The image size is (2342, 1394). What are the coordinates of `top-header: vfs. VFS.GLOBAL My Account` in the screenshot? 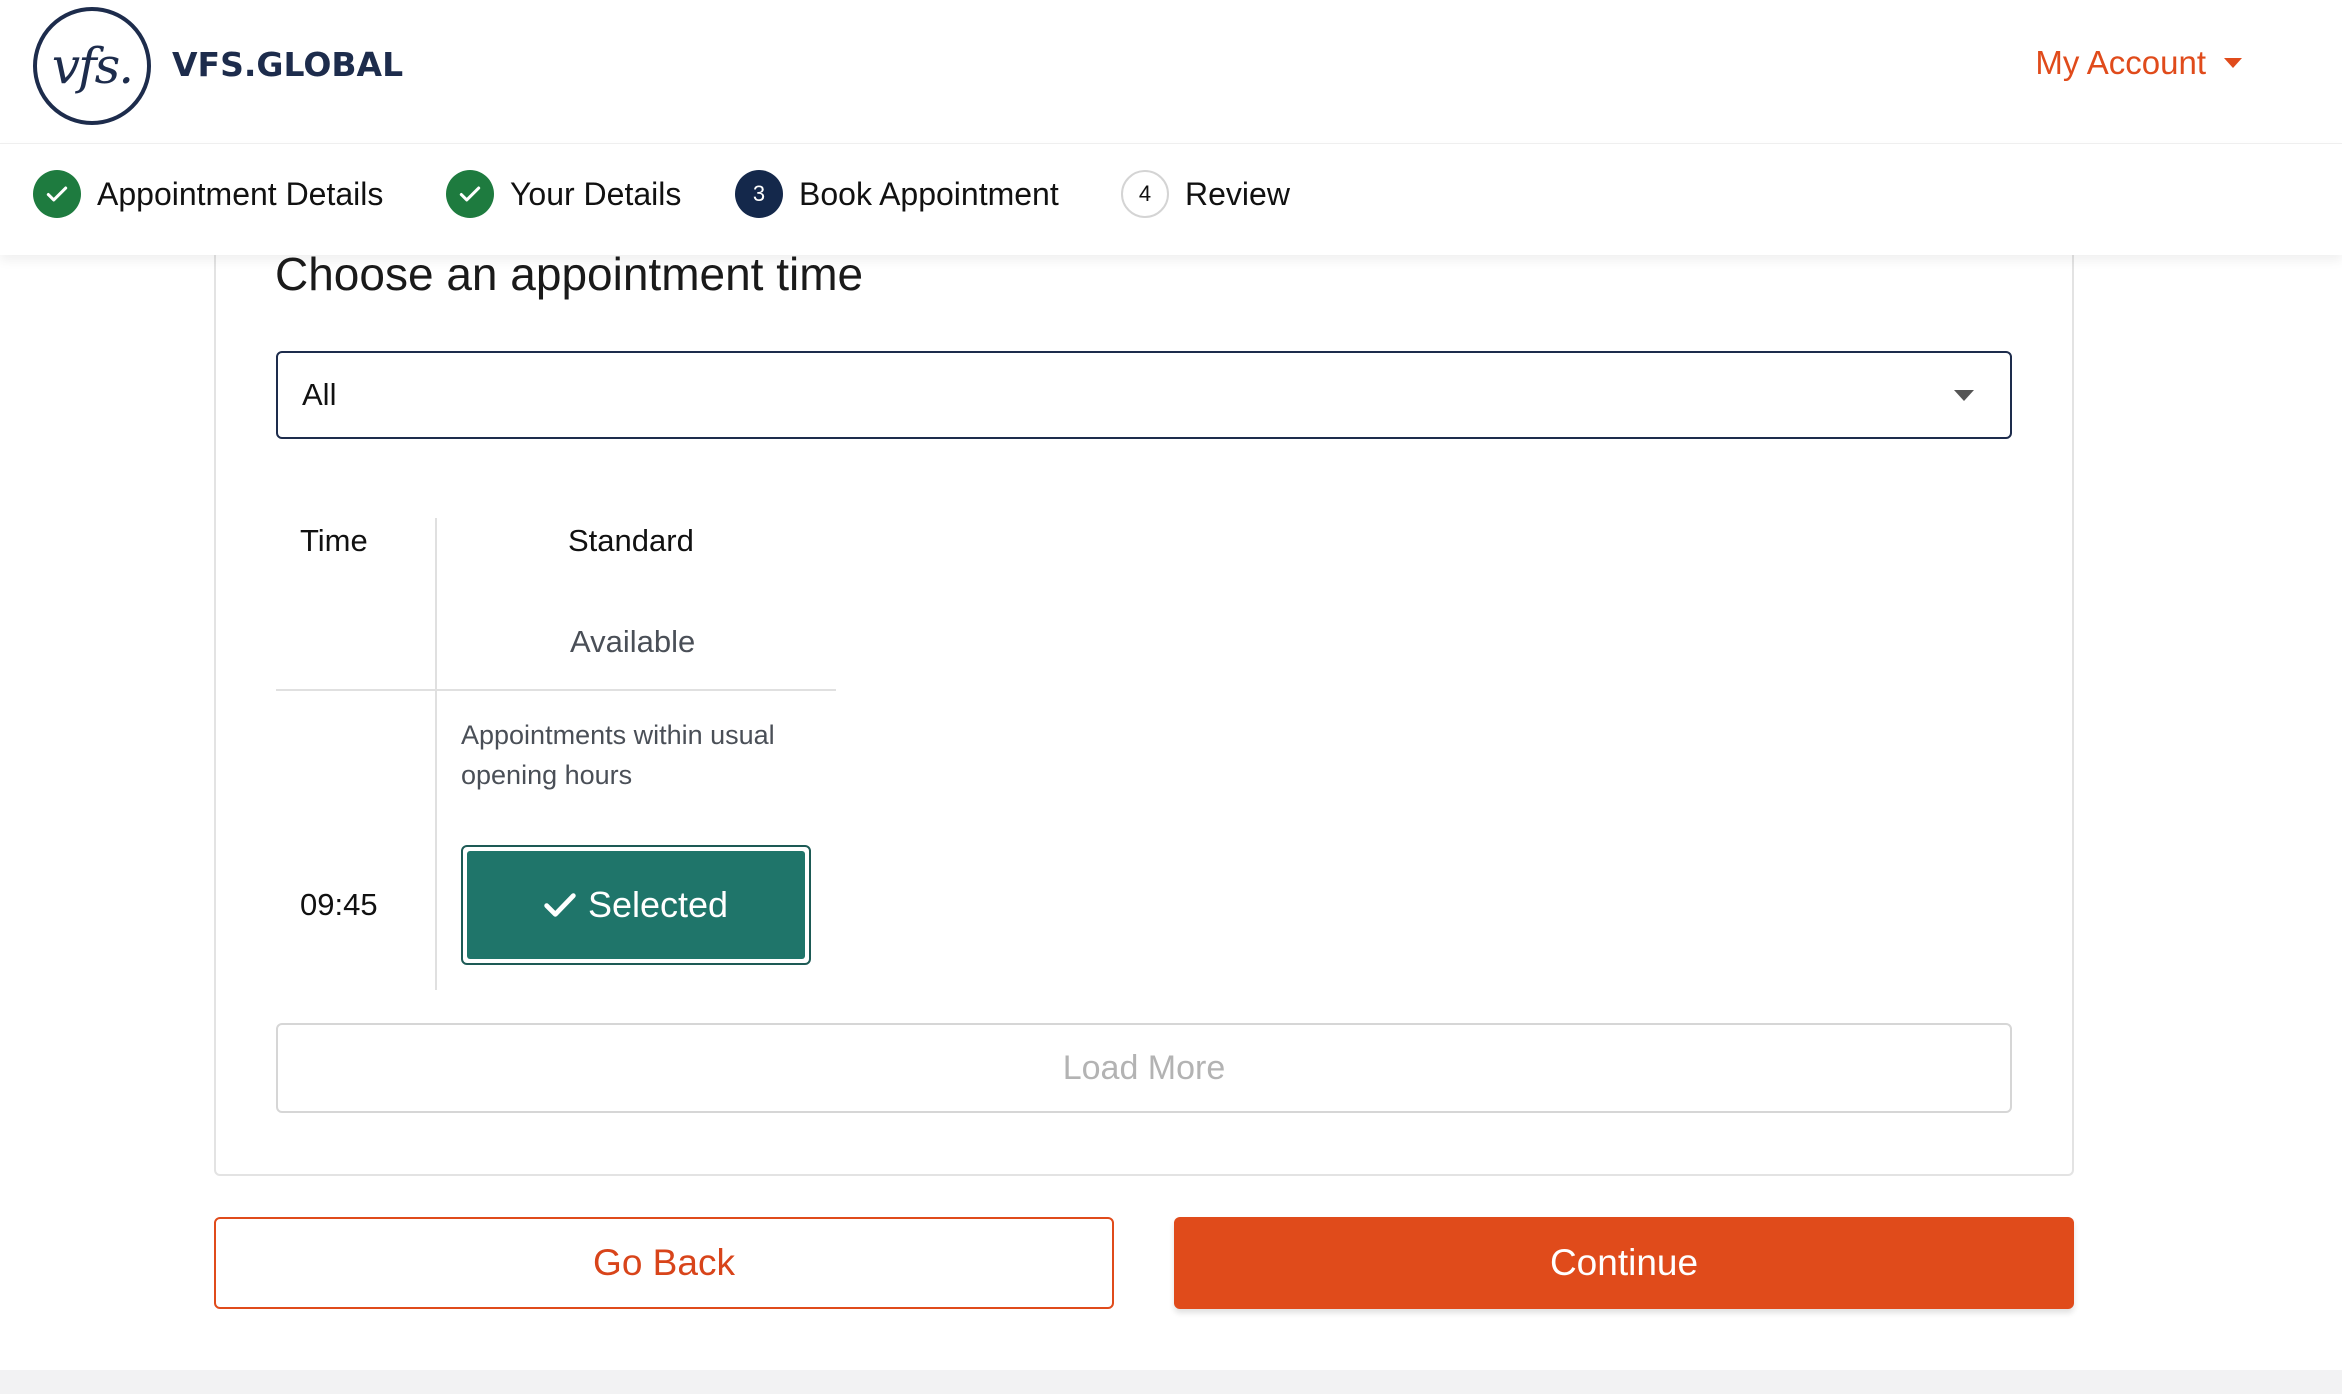 It's located at (1171, 71).